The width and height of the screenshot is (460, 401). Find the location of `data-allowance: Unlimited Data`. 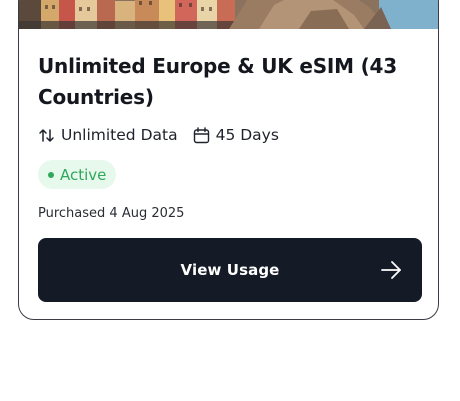

data-allowance: Unlimited Data is located at coordinates (108, 135).